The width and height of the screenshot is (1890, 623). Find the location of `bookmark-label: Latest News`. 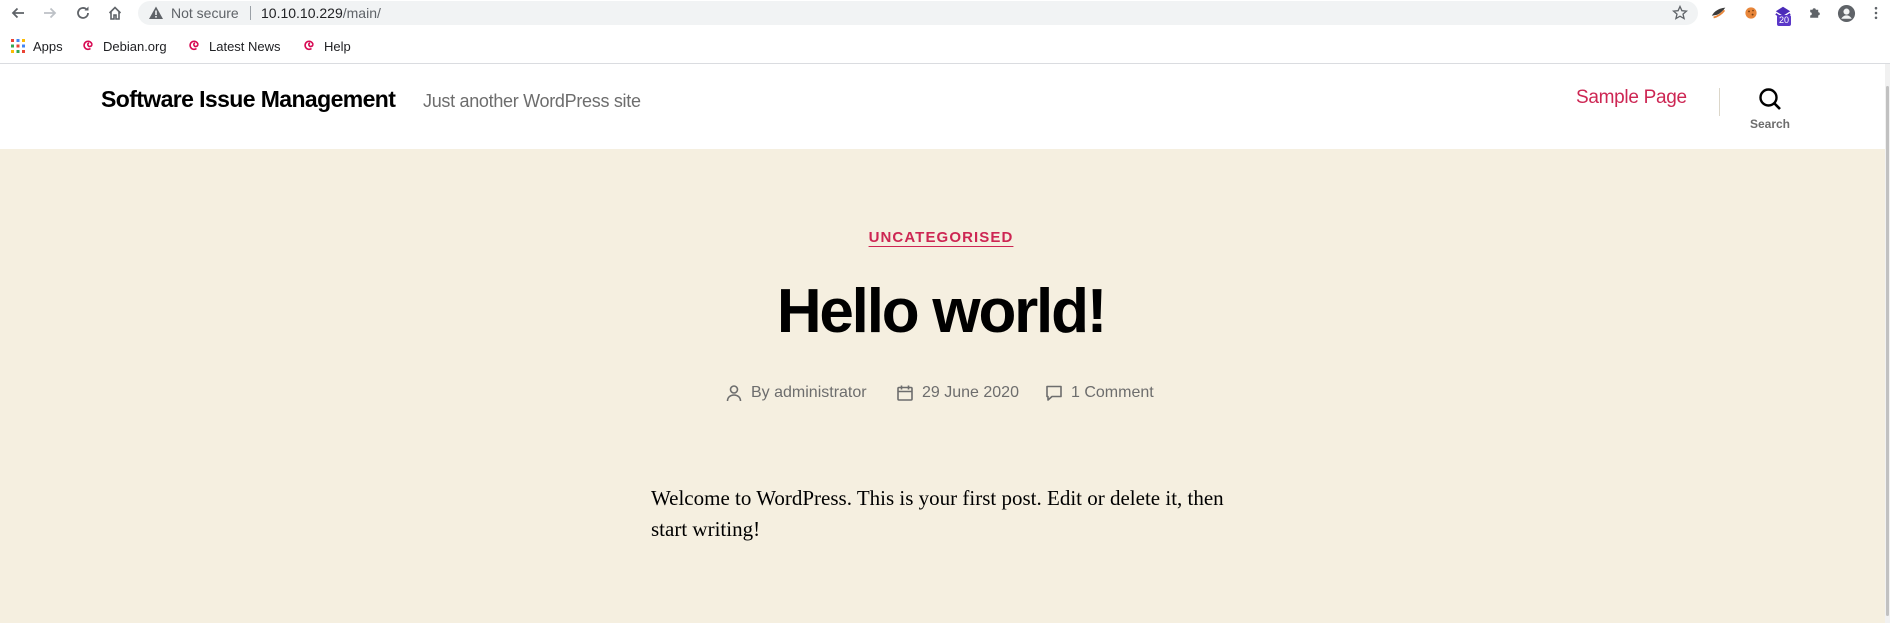

bookmark-label: Latest News is located at coordinates (245, 46).